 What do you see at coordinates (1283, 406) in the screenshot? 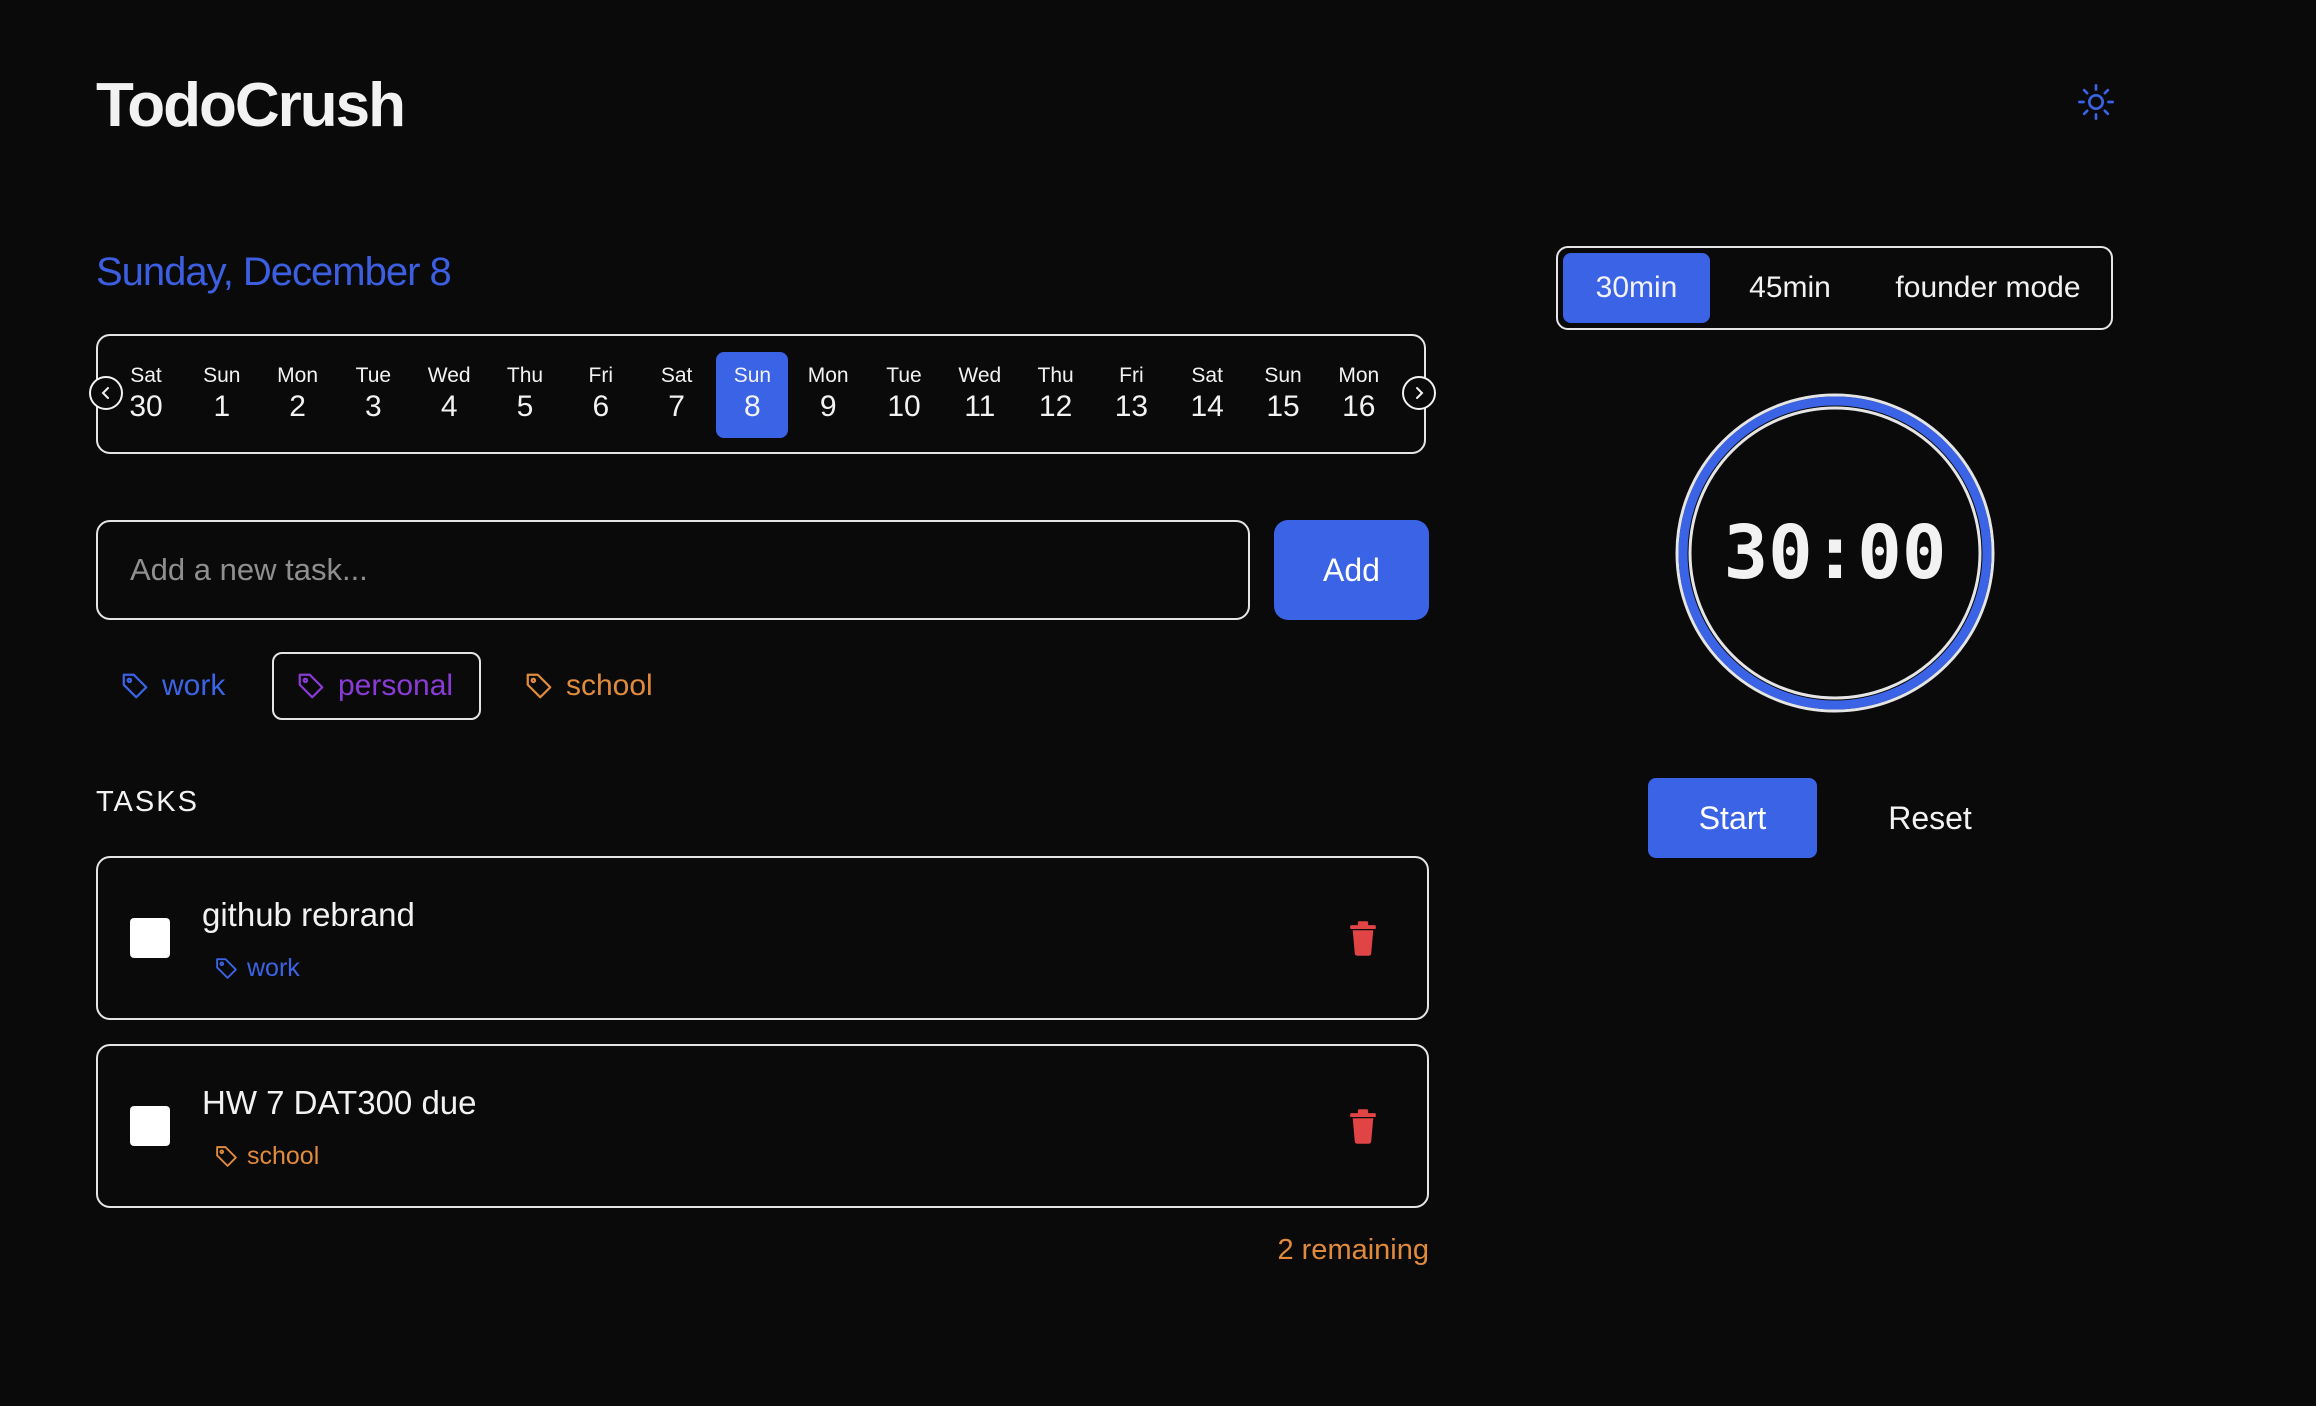
I see `day-number: 15` at bounding box center [1283, 406].